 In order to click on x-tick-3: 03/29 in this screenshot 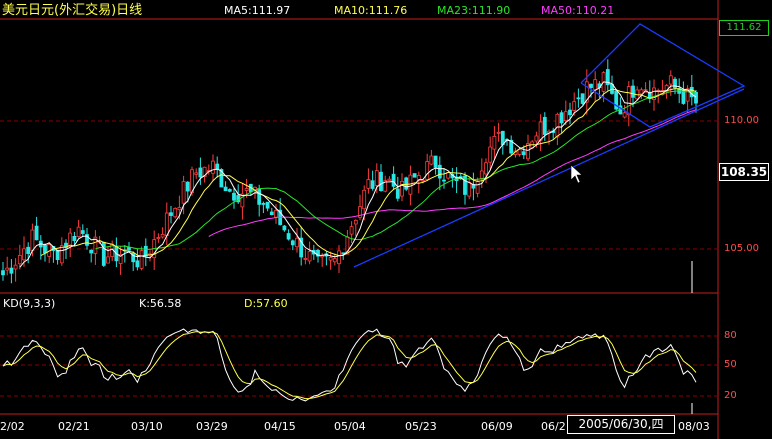, I will do `click(212, 426)`.